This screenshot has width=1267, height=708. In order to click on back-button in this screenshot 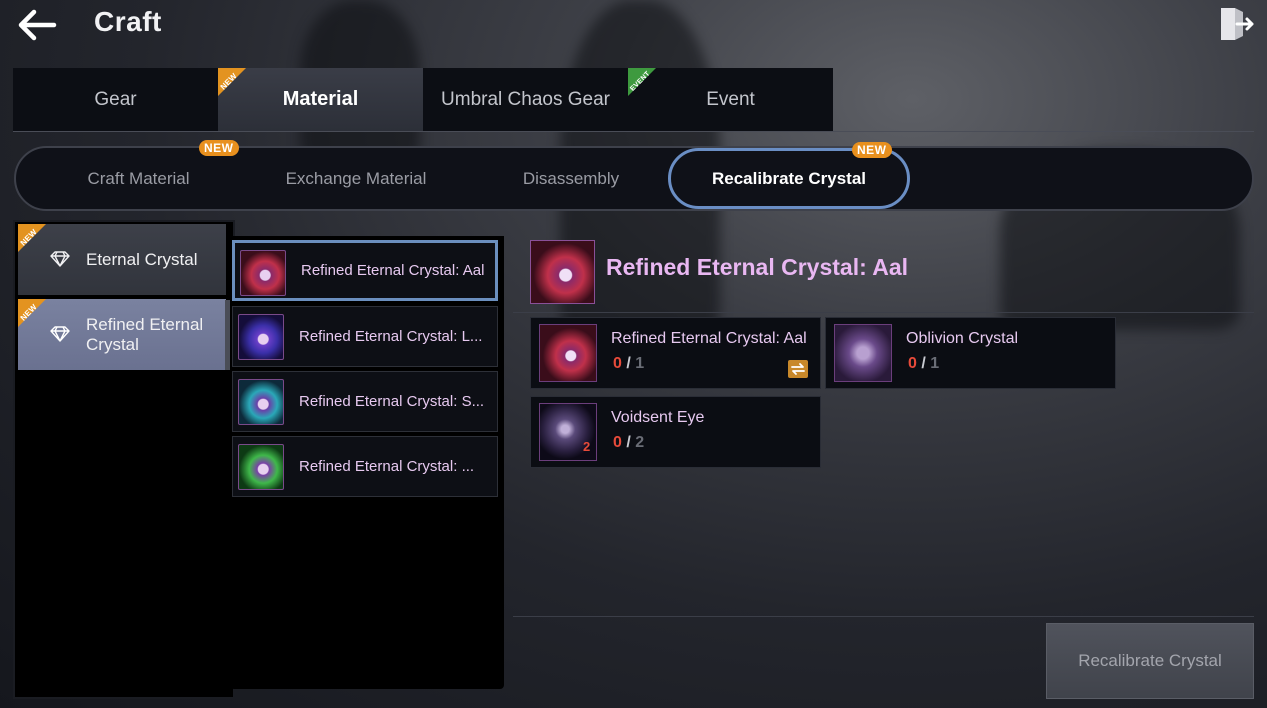, I will do `click(38, 25)`.